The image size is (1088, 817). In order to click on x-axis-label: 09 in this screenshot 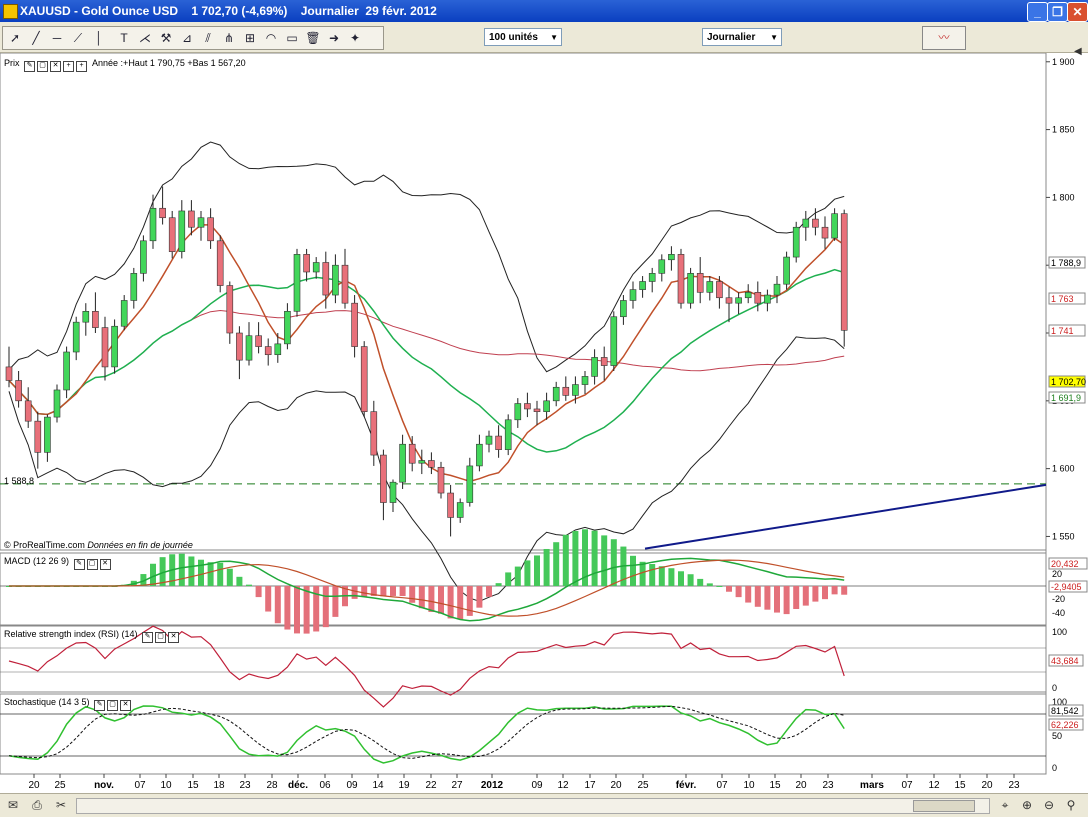, I will do `click(352, 785)`.